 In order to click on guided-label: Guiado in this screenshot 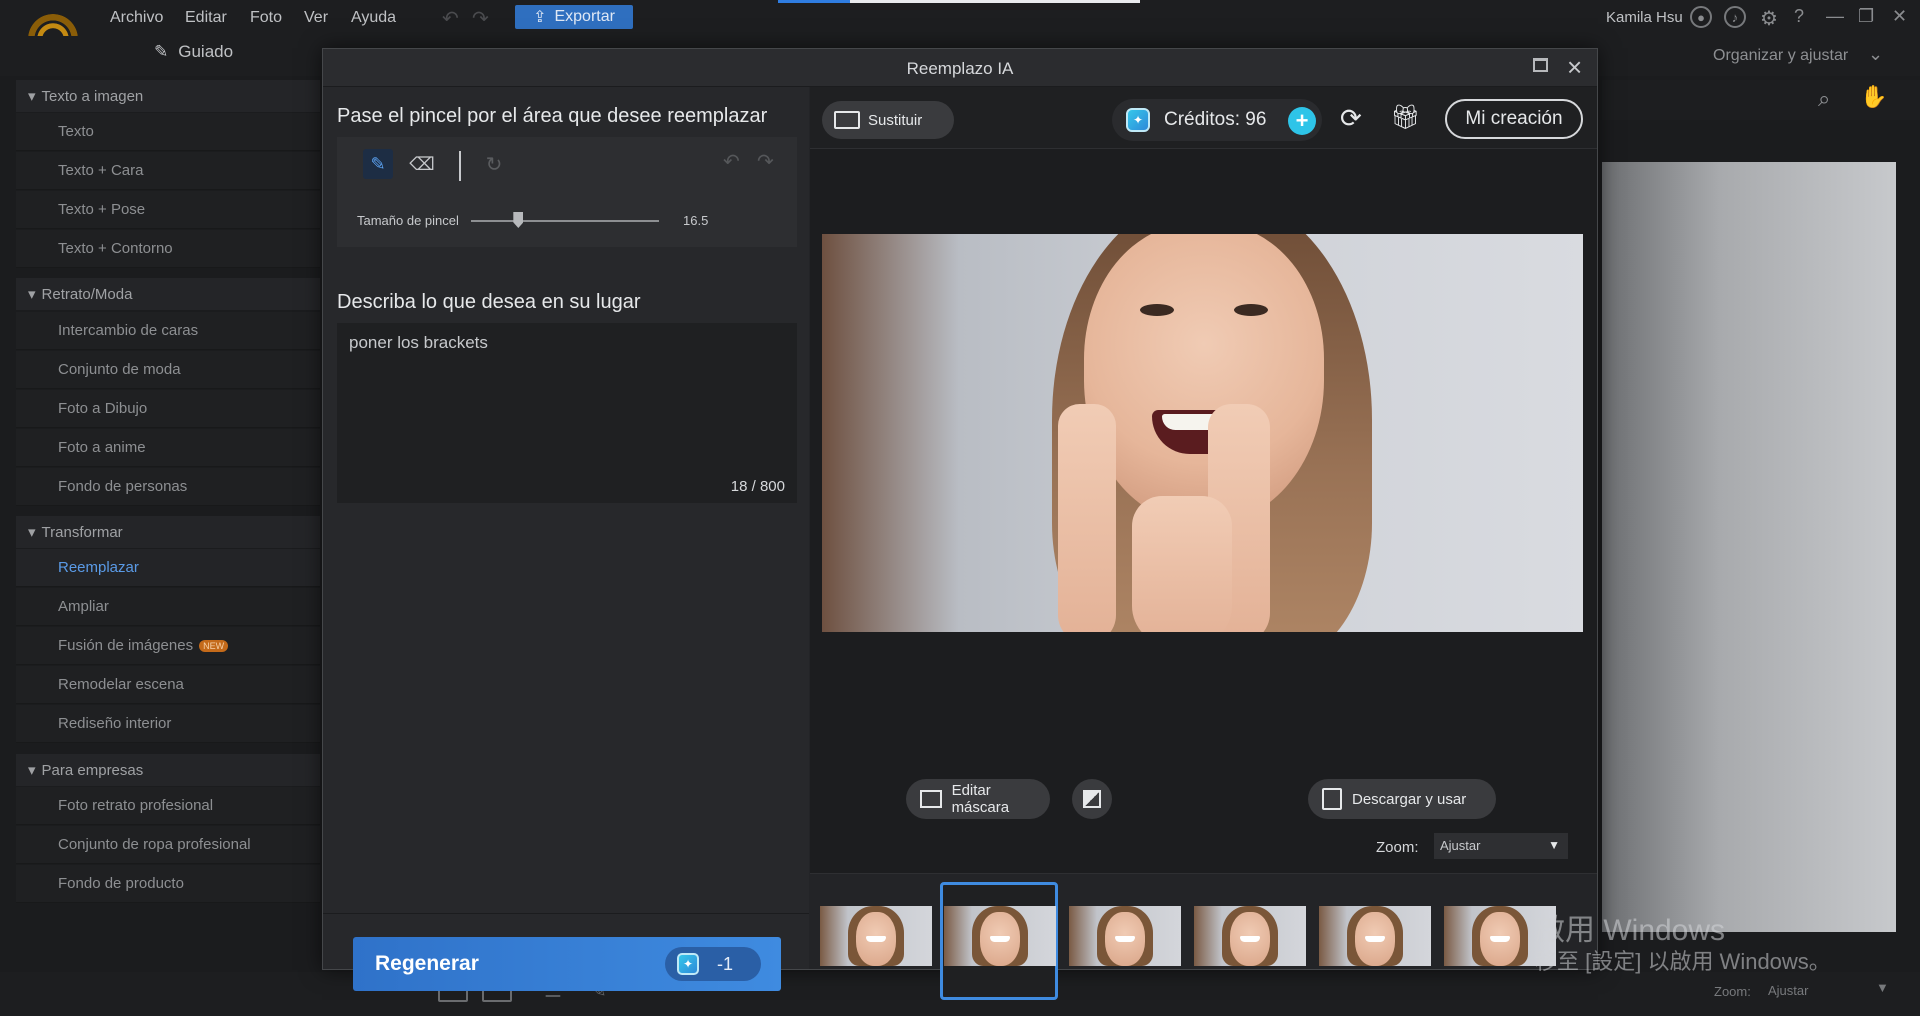, I will do `click(206, 51)`.